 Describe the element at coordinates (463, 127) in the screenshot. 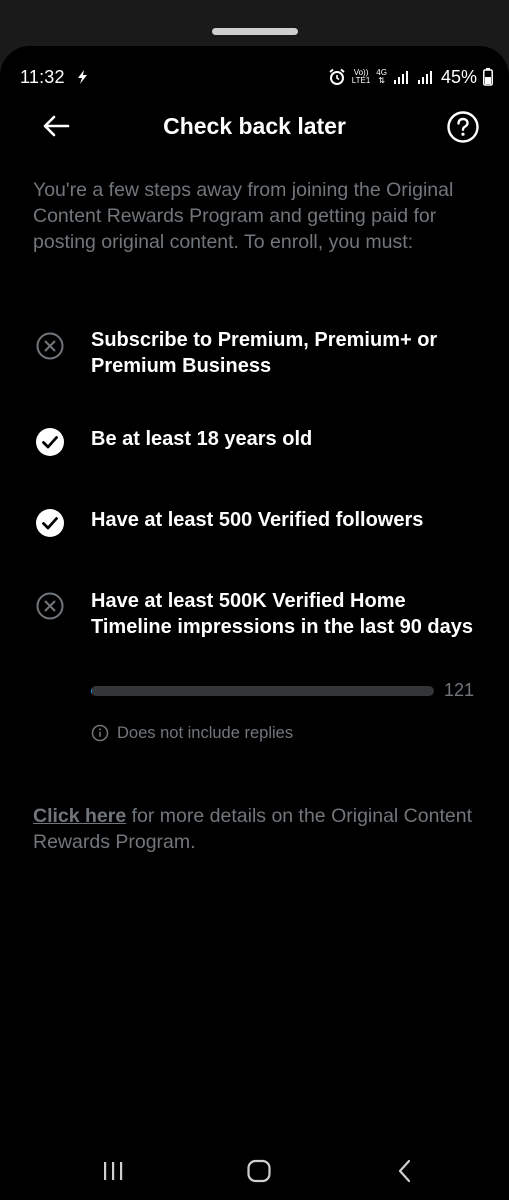

I see `help-icon` at that location.